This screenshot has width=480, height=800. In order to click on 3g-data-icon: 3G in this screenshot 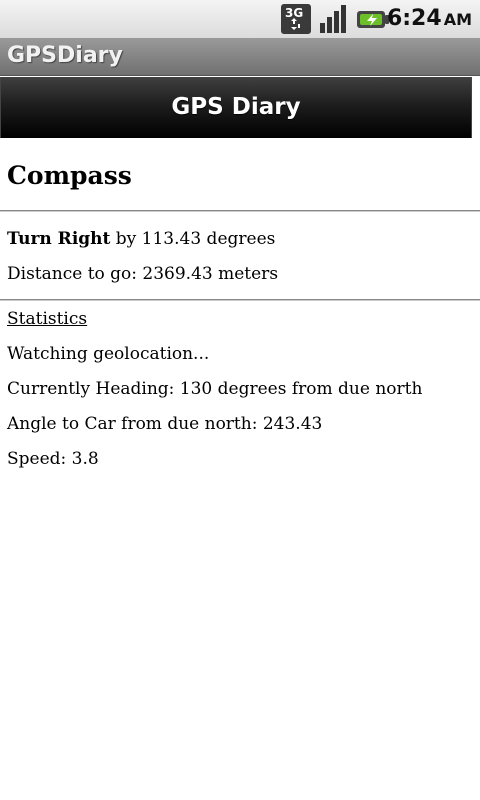, I will do `click(296, 19)`.